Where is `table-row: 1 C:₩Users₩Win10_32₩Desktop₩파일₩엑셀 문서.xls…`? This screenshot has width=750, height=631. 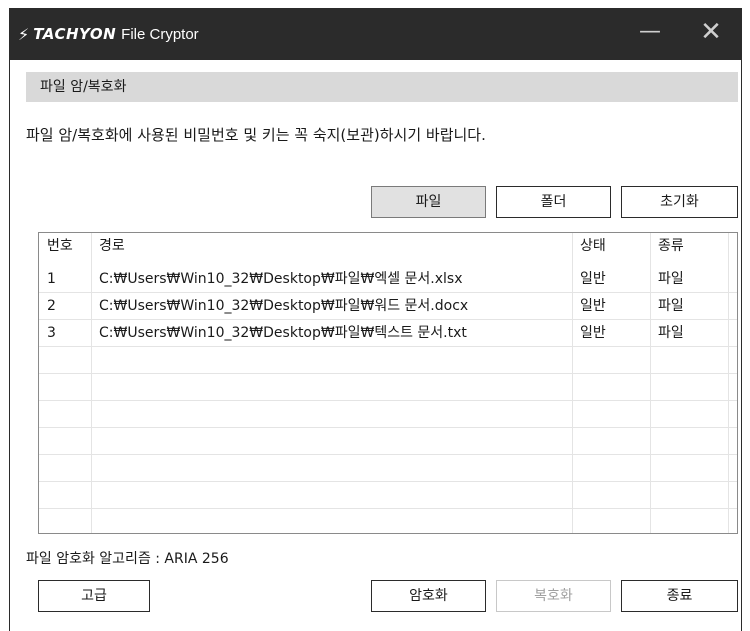 table-row: 1 C:₩Users₩Win10_32₩Desktop₩파일₩엑셀 문서.xls… is located at coordinates (388, 279).